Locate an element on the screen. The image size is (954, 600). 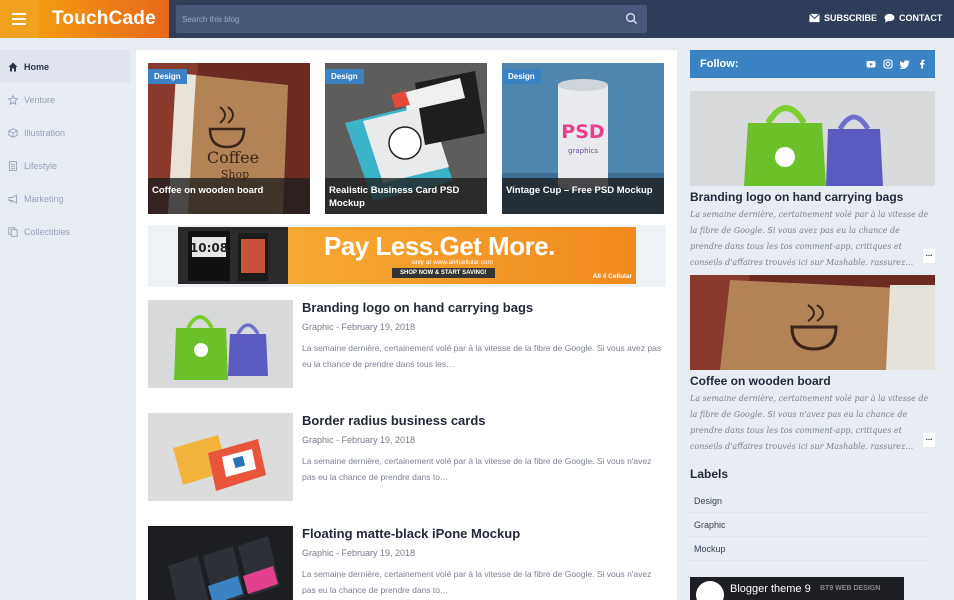
social-icons is located at coordinates (896, 64).